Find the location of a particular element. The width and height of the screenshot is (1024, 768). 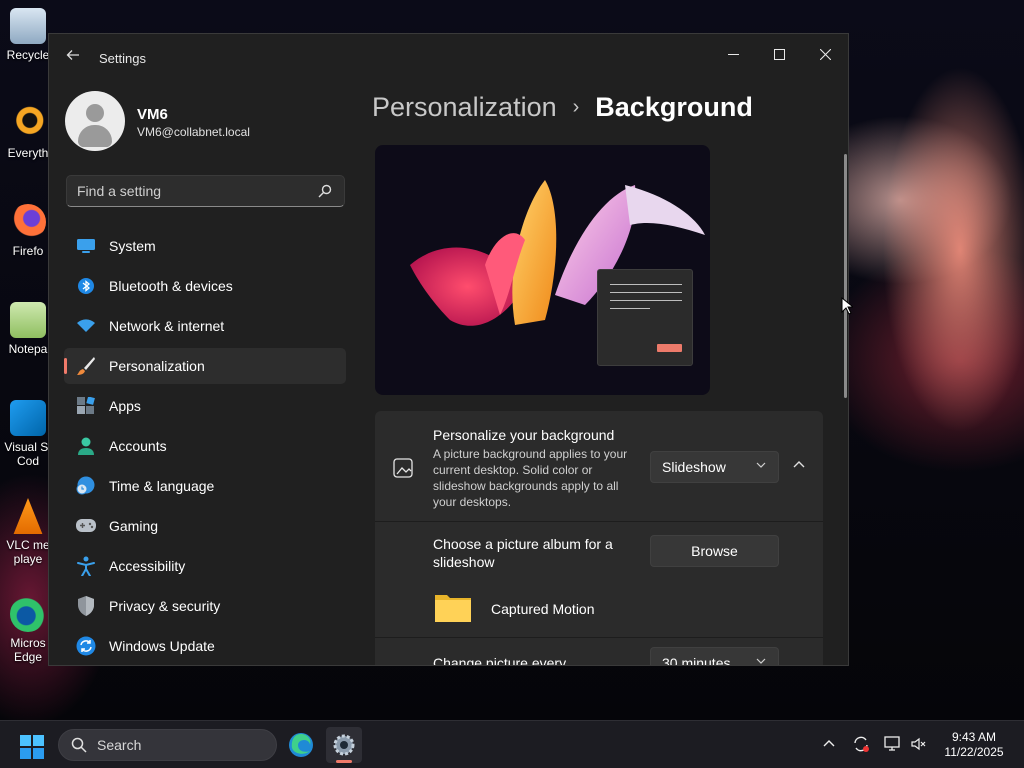

taskbar-clock: 9:43 AM 11/22/2025 is located at coordinates (974, 745).